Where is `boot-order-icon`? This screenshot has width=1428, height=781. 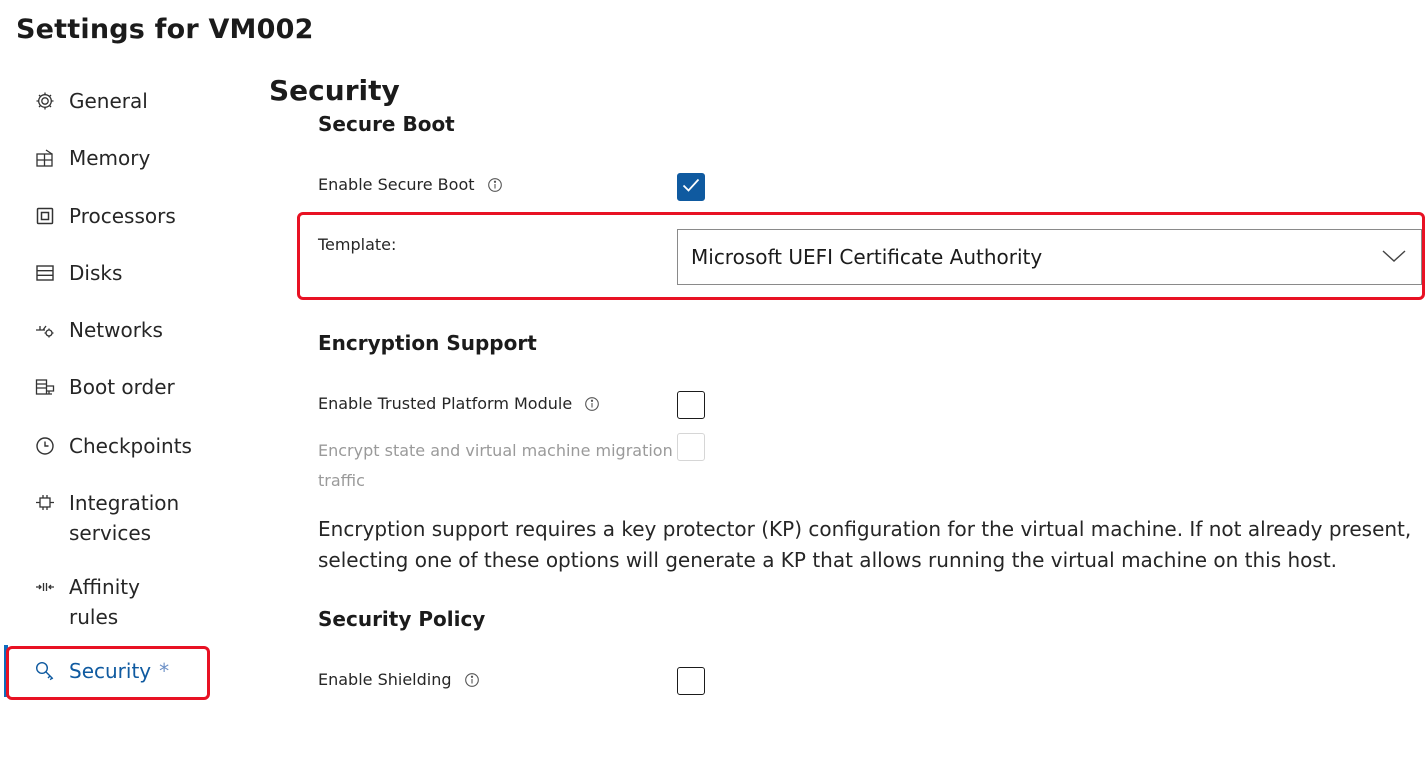
boot-order-icon is located at coordinates (45, 387).